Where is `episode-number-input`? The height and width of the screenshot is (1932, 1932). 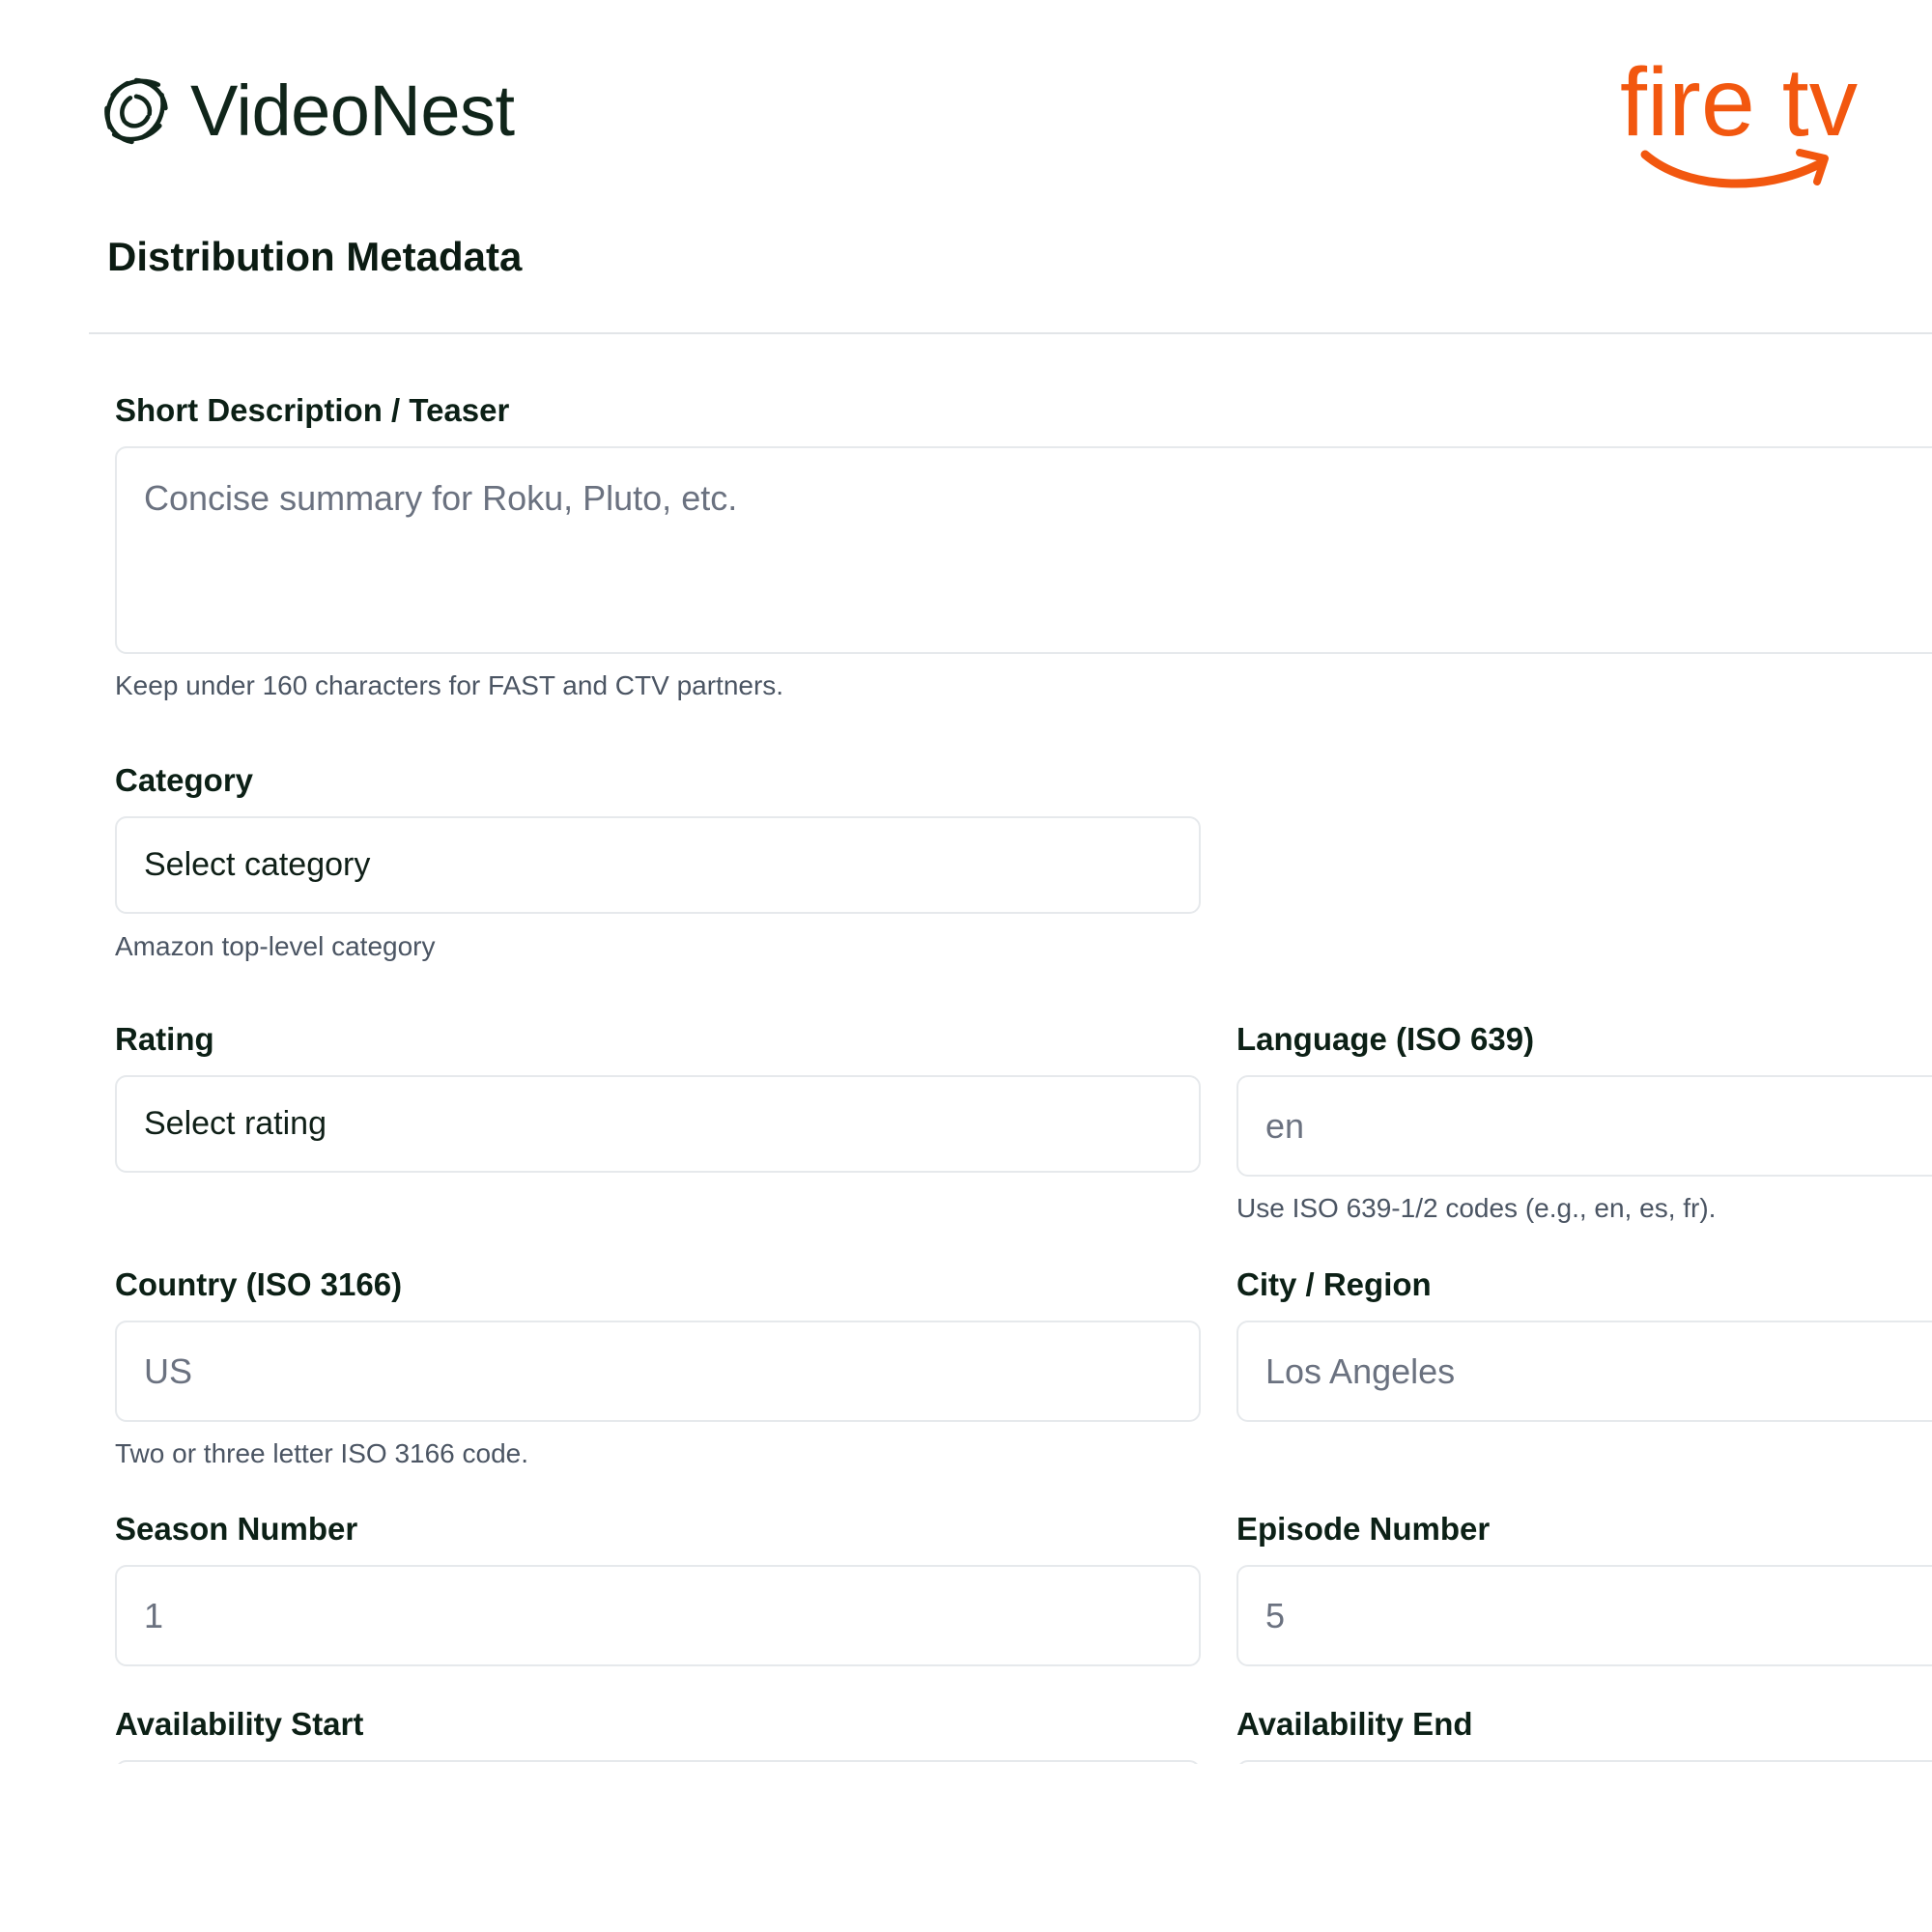
episode-number-input is located at coordinates (1584, 1615).